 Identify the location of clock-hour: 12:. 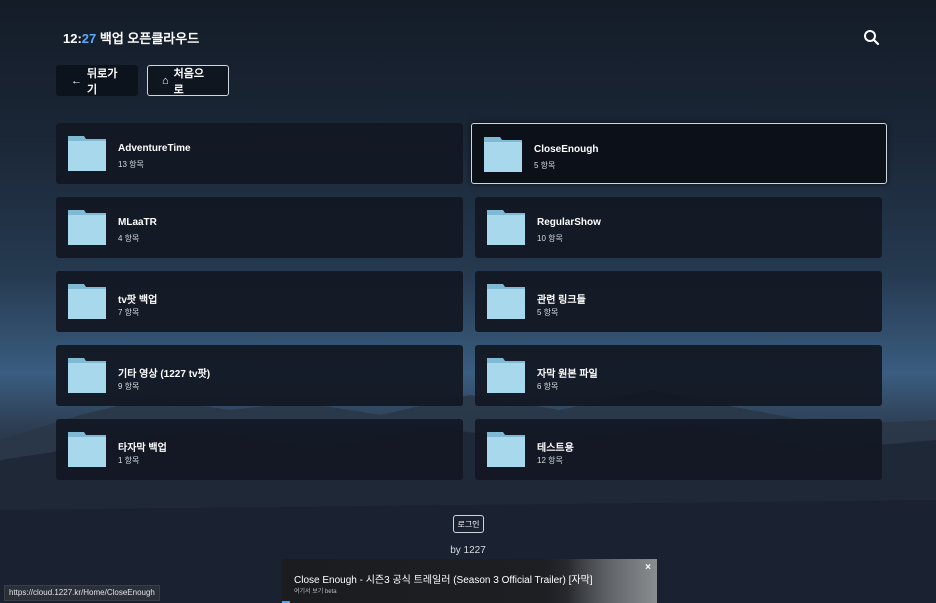
(72, 38).